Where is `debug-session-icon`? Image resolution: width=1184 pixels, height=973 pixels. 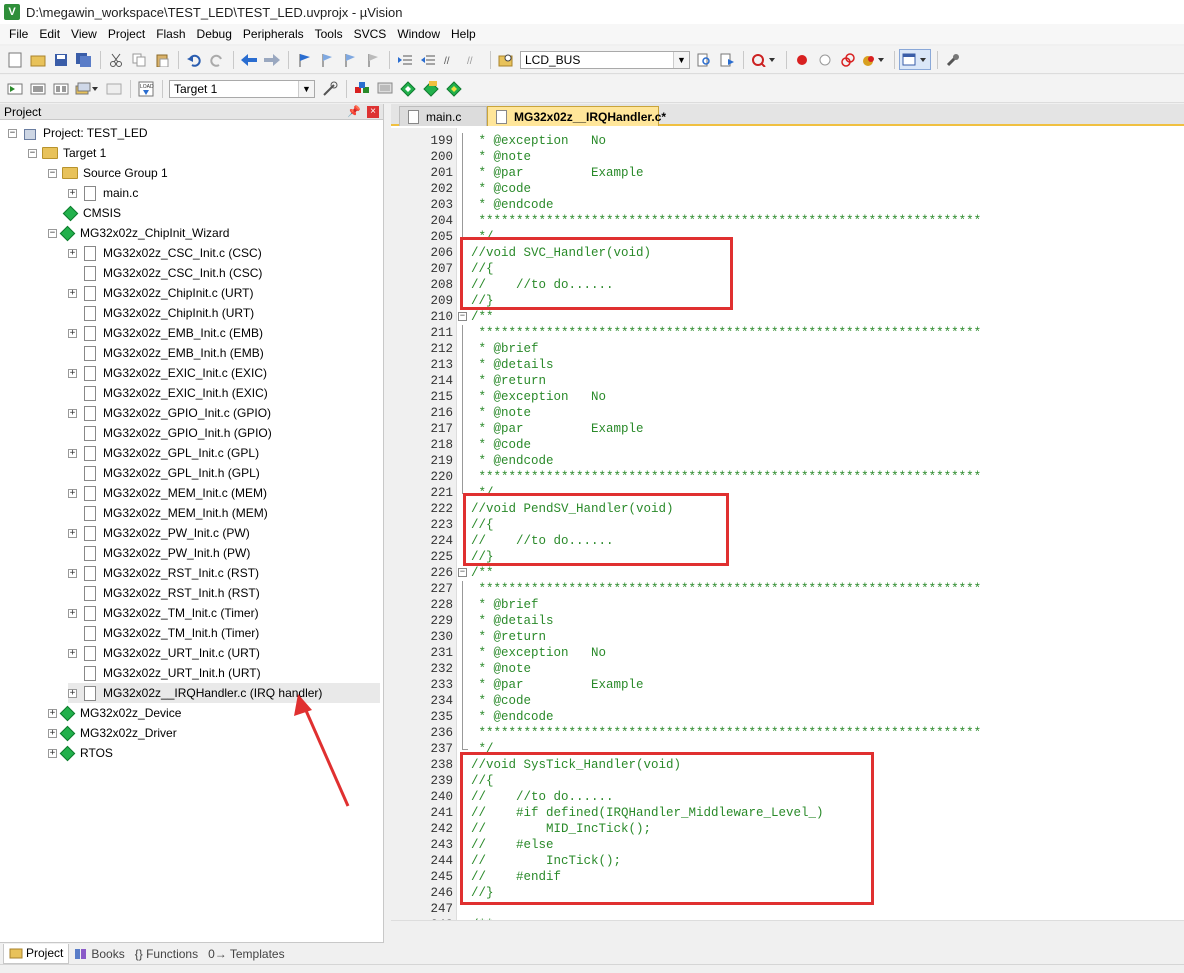
debug-session-icon is located at coordinates (764, 59).